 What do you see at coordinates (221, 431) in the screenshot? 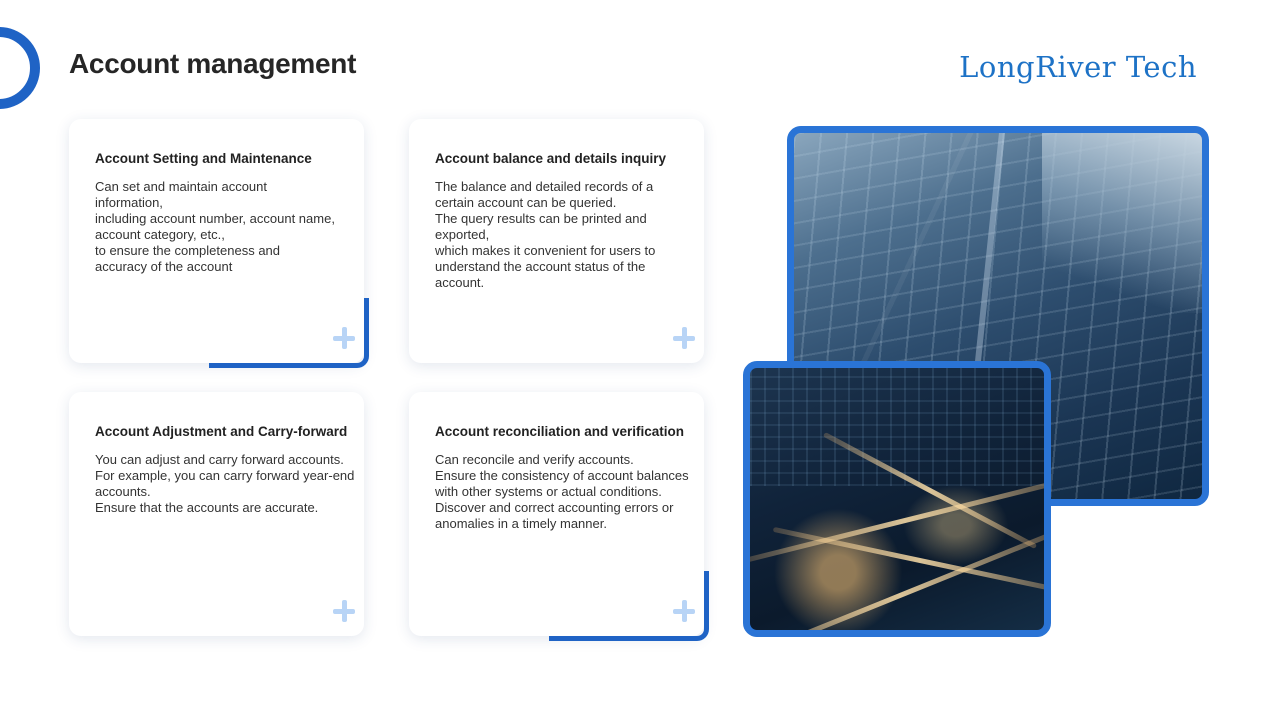
I see `card-title: Account Adjustment and Carry-forward` at bounding box center [221, 431].